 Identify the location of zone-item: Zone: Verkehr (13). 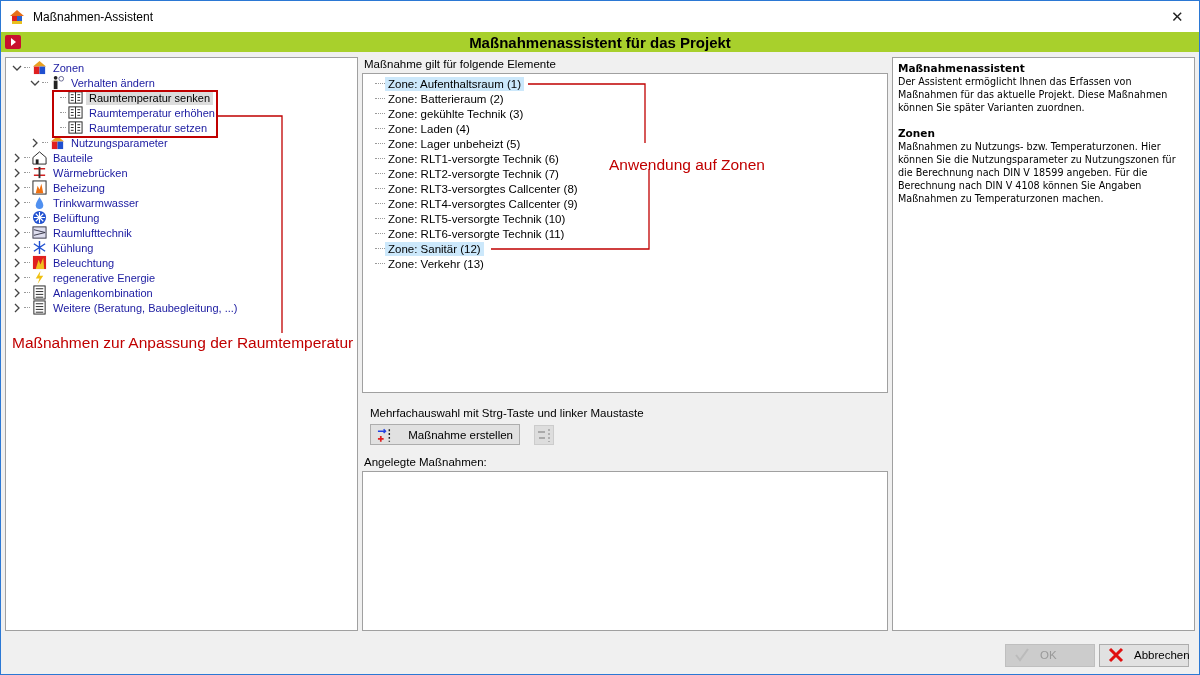
(436, 263).